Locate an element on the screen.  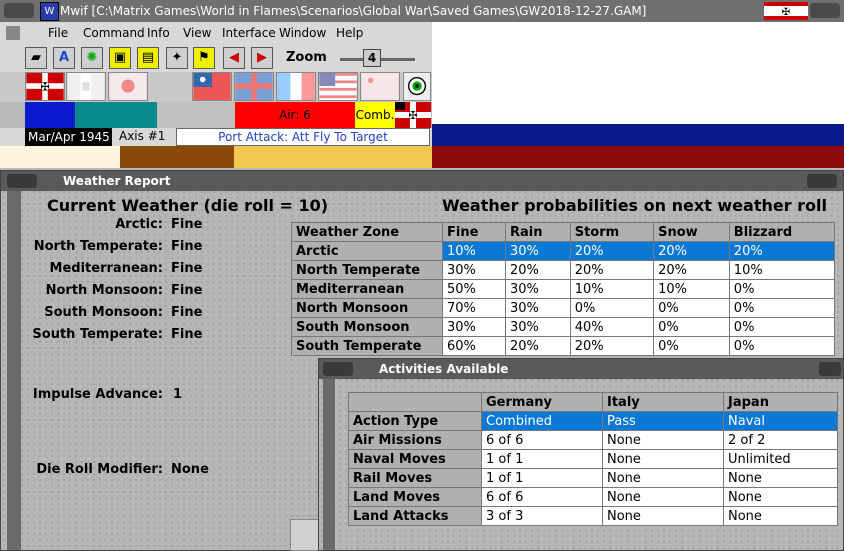
table-row: Mediterranean 50% 30% 10% 10% 0% is located at coordinates (563, 289).